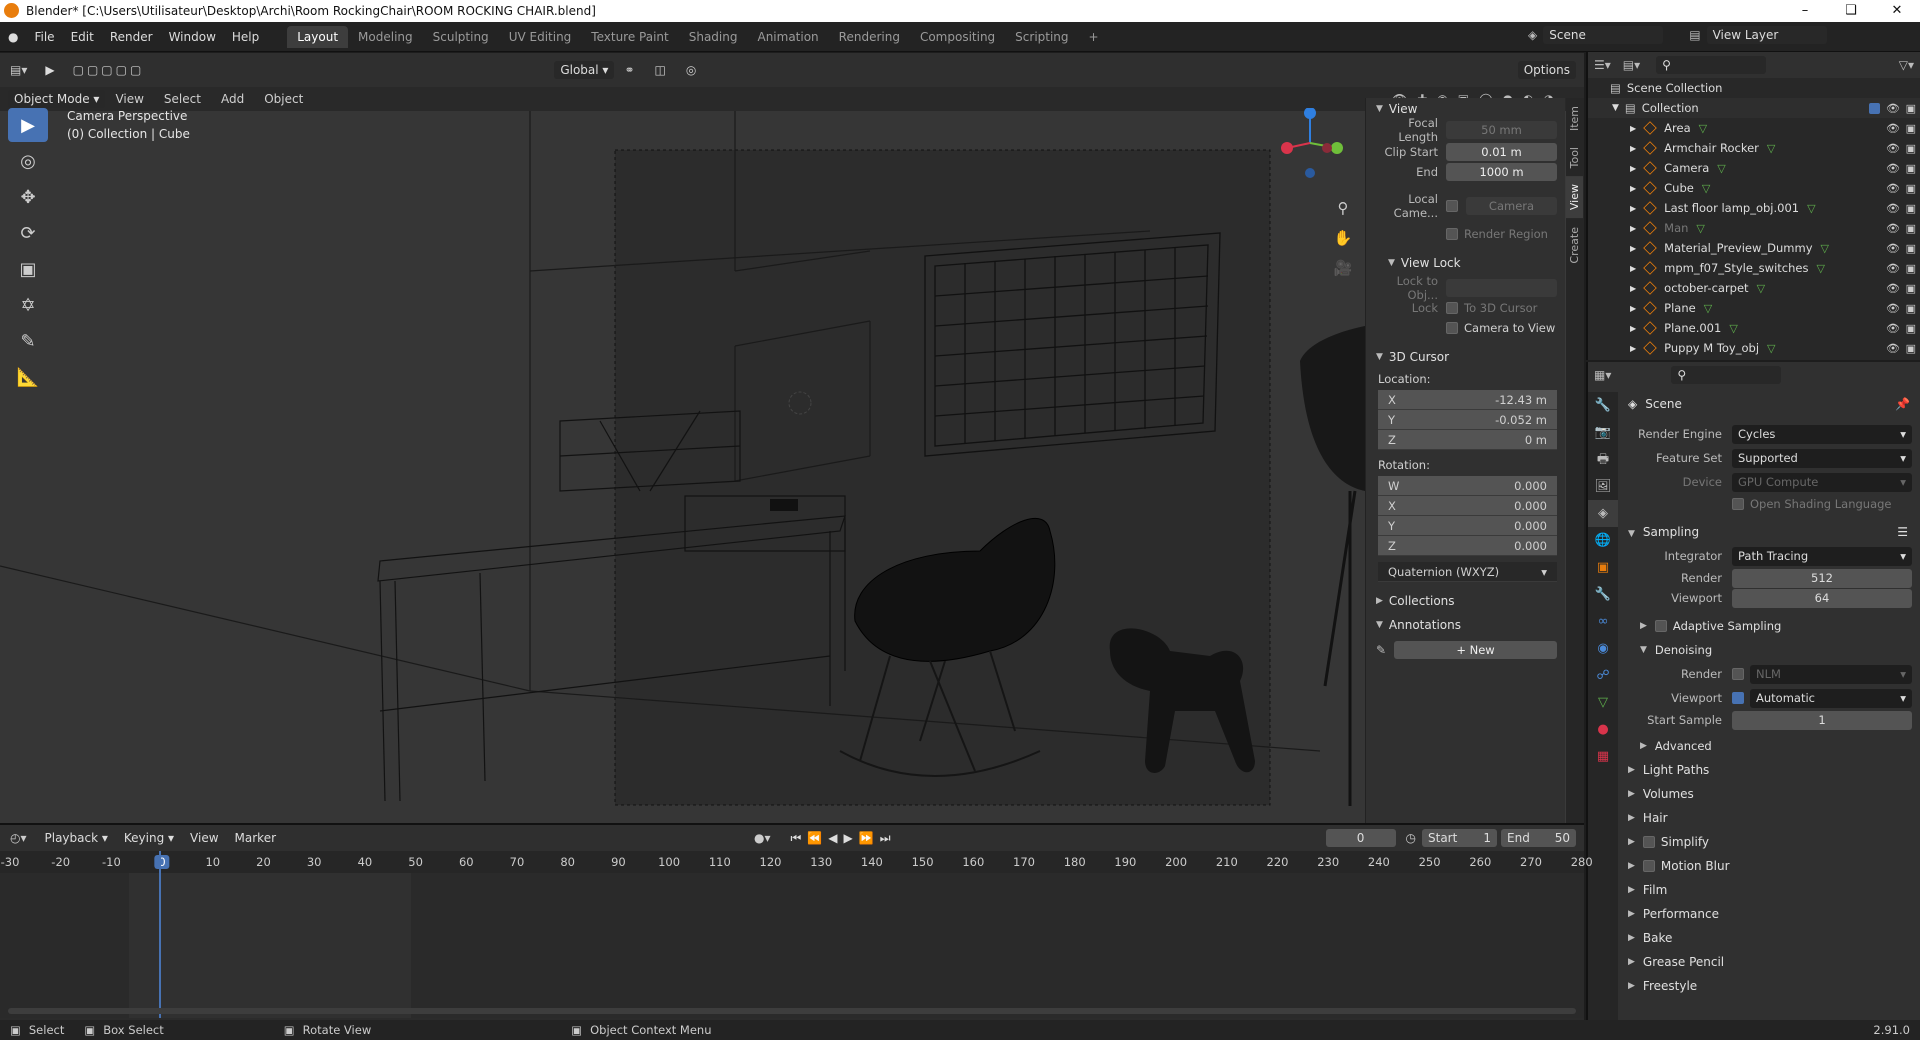 This screenshot has height=1040, width=1920. Describe the element at coordinates (1310, 142) in the screenshot. I see `navigation-gizmo` at that location.